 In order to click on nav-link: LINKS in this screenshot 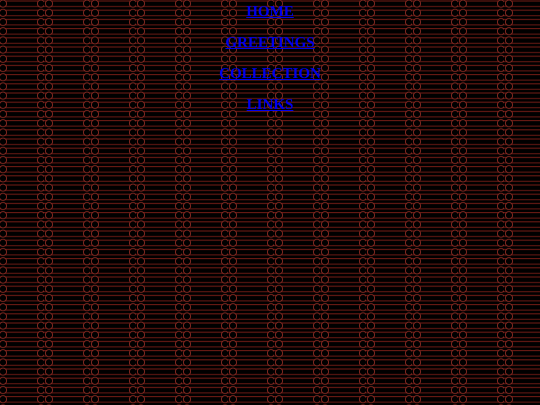, I will do `click(270, 105)`.